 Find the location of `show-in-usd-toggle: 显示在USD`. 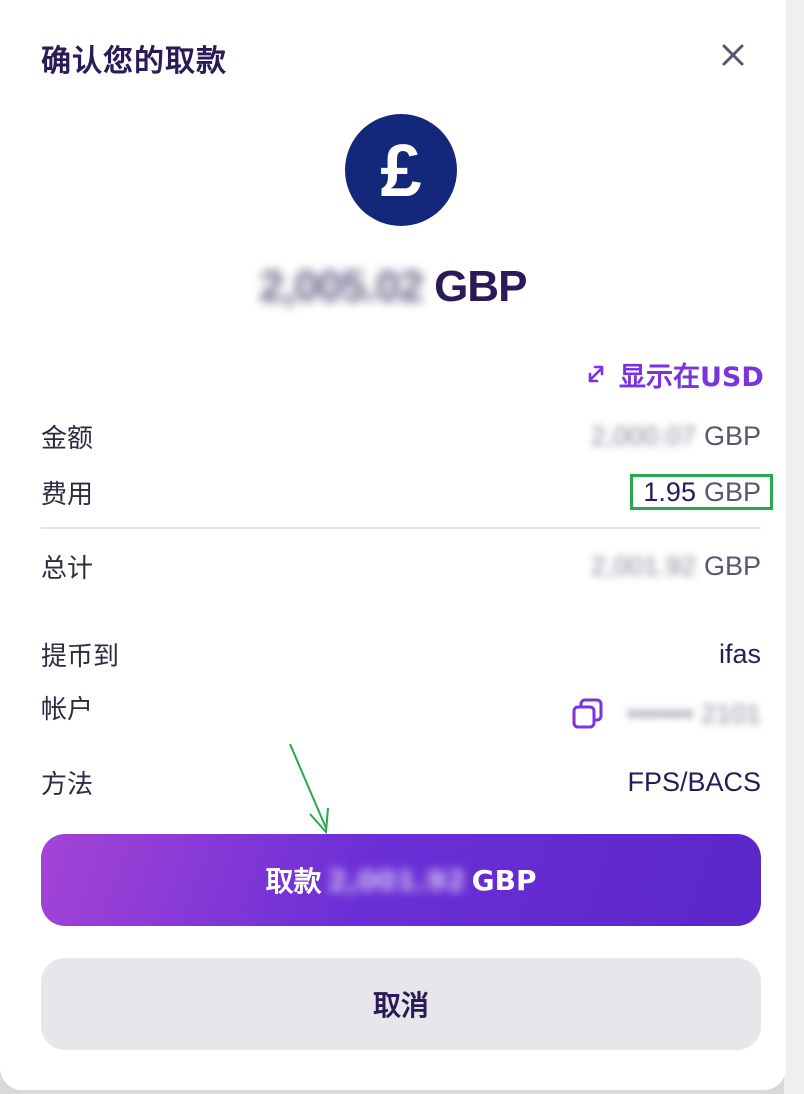

show-in-usd-toggle: 显示在USD is located at coordinates (673, 374).